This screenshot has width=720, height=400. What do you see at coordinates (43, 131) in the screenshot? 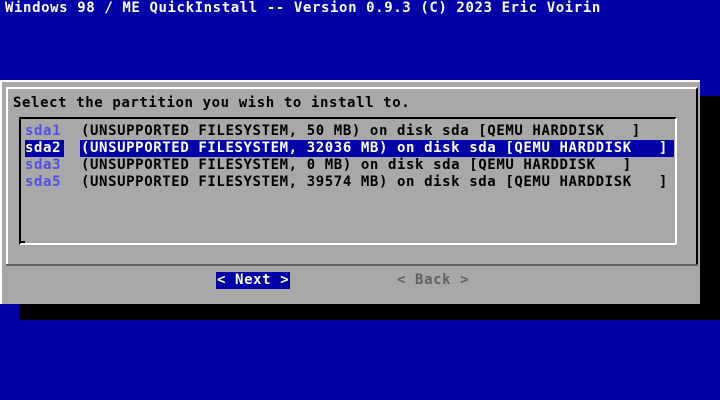
I see `partition-name: sda1` at bounding box center [43, 131].